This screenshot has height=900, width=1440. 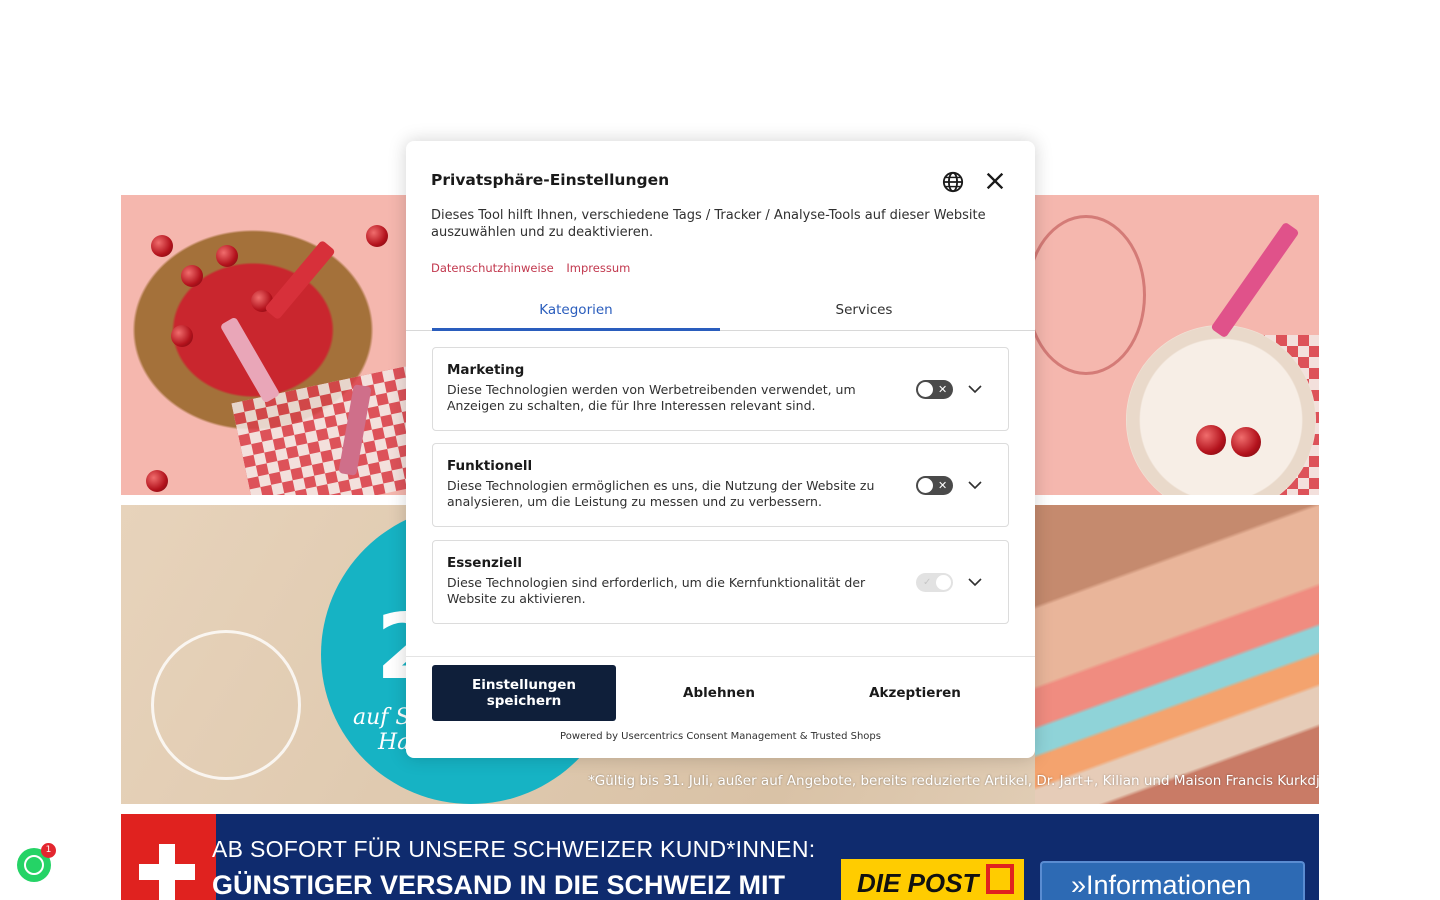 I want to click on category-title: Essenziell, so click(x=484, y=563).